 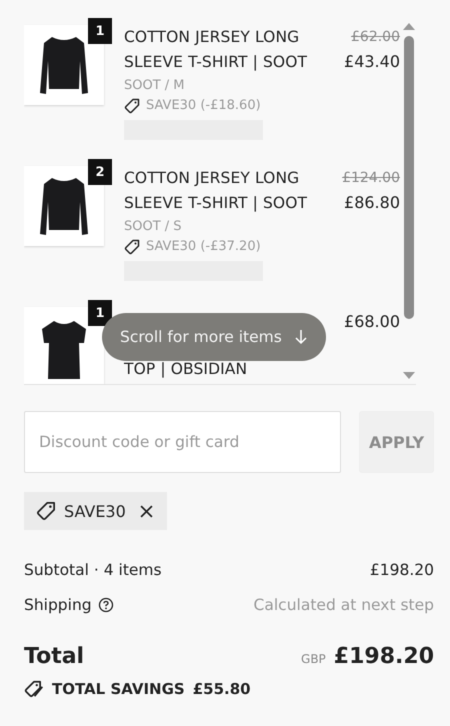 What do you see at coordinates (313, 659) in the screenshot?
I see `currency-code: GBP` at bounding box center [313, 659].